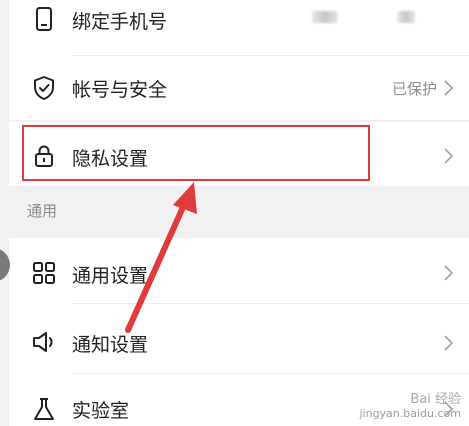 The height and width of the screenshot is (426, 469). What do you see at coordinates (435, 399) in the screenshot?
I see `watermark-brand: Bai 经验` at bounding box center [435, 399].